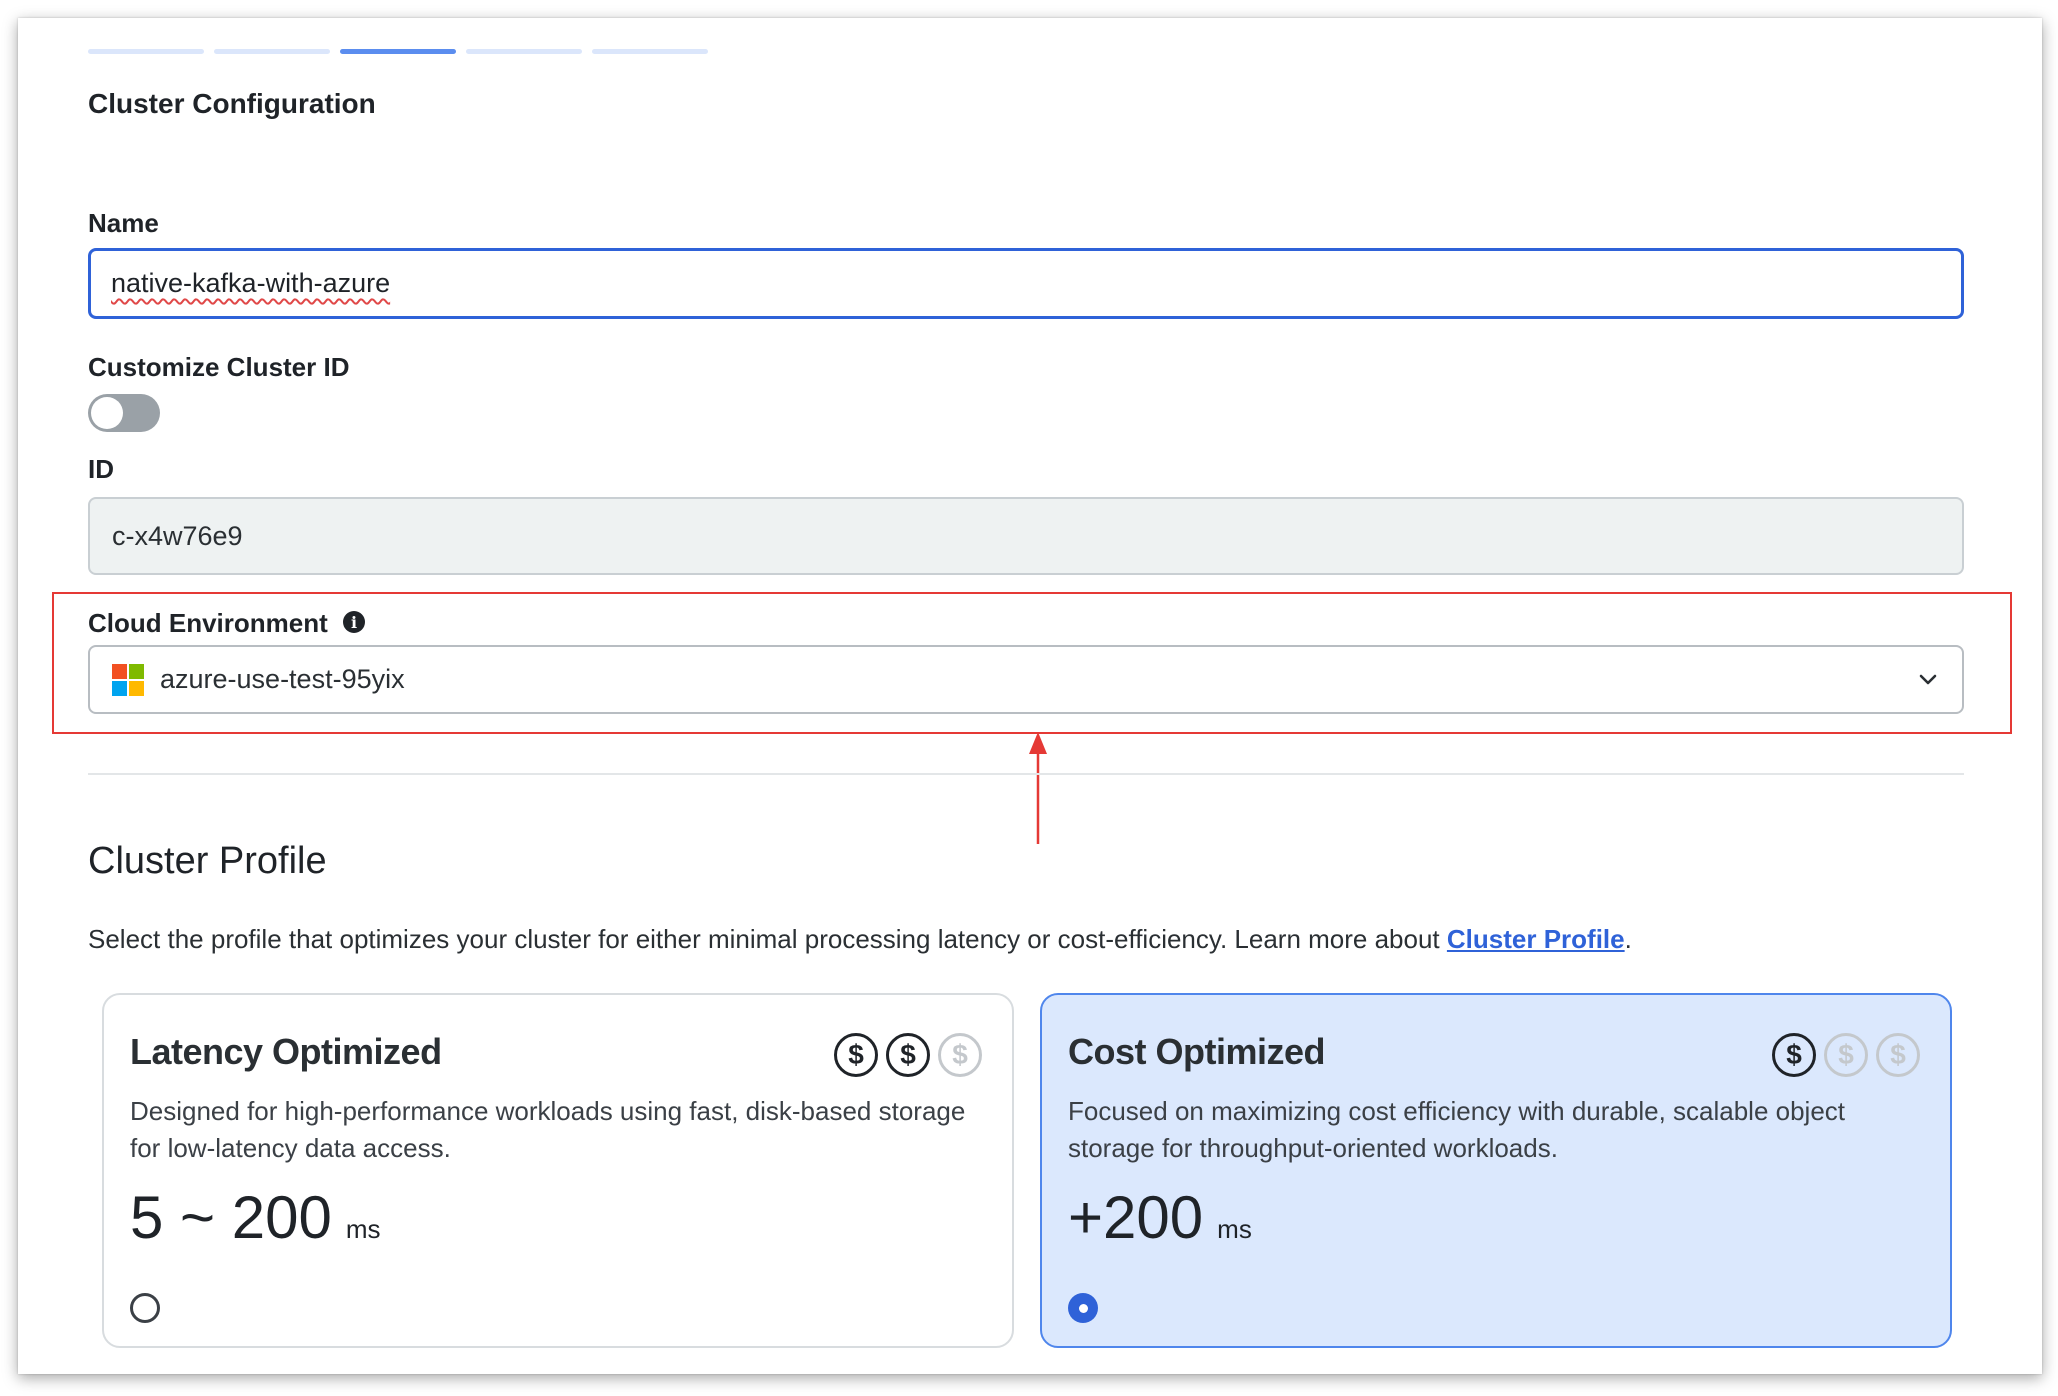 The image size is (2058, 1396). I want to click on toggle-knob, so click(107, 413).